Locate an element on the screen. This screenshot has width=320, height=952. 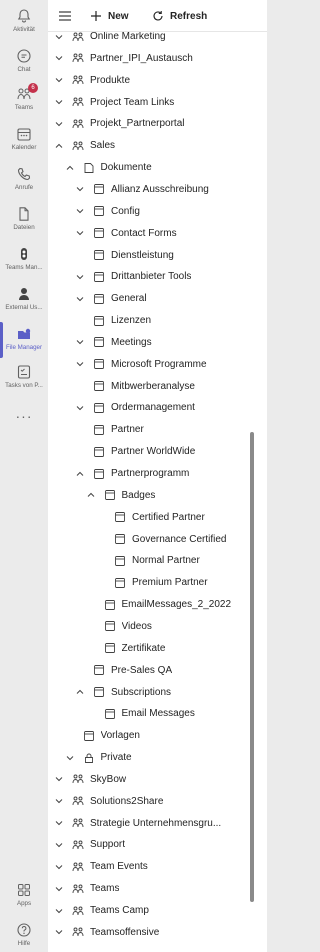
hamburger-menu-icon is located at coordinates (65, 16).